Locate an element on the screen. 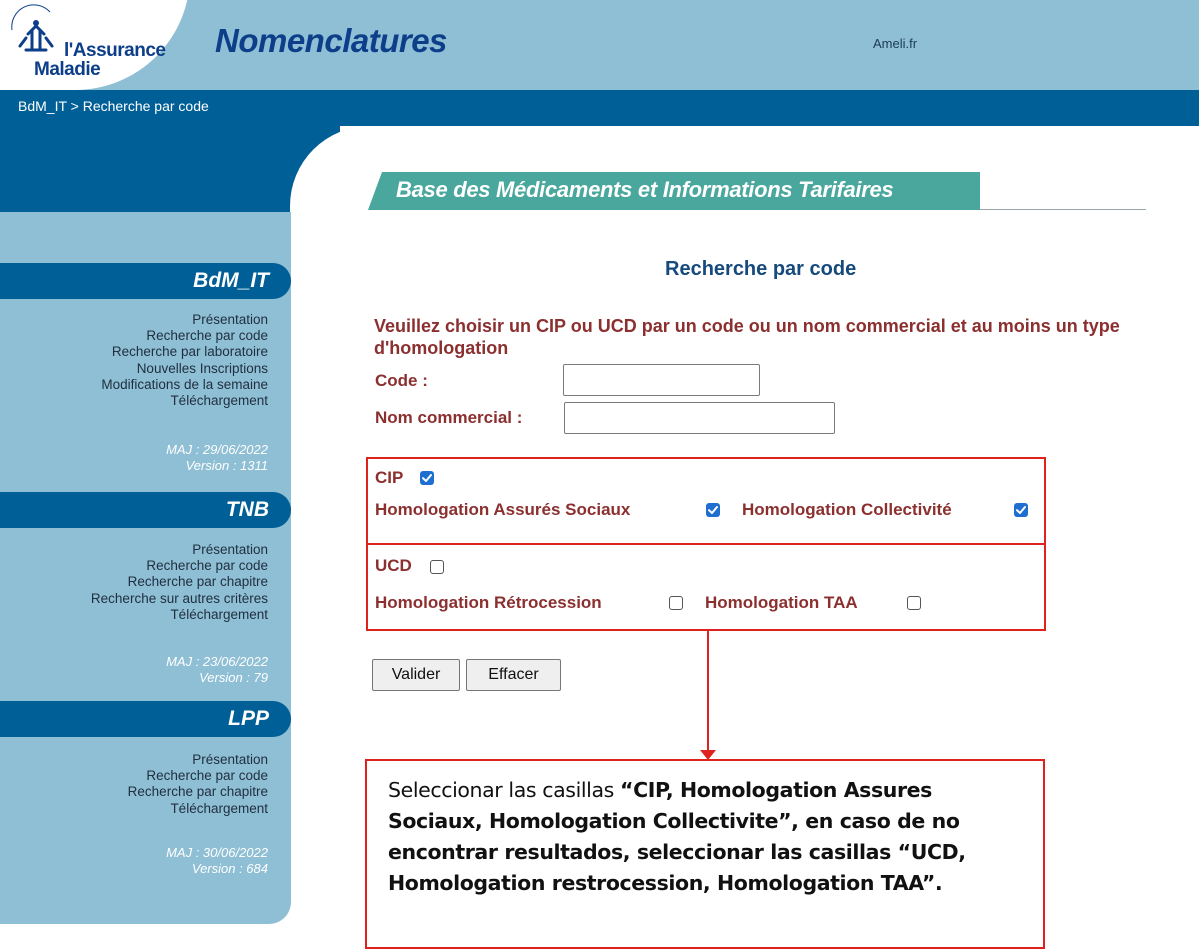 The height and width of the screenshot is (949, 1199). homologation-assures-checkbox is located at coordinates (713, 510).